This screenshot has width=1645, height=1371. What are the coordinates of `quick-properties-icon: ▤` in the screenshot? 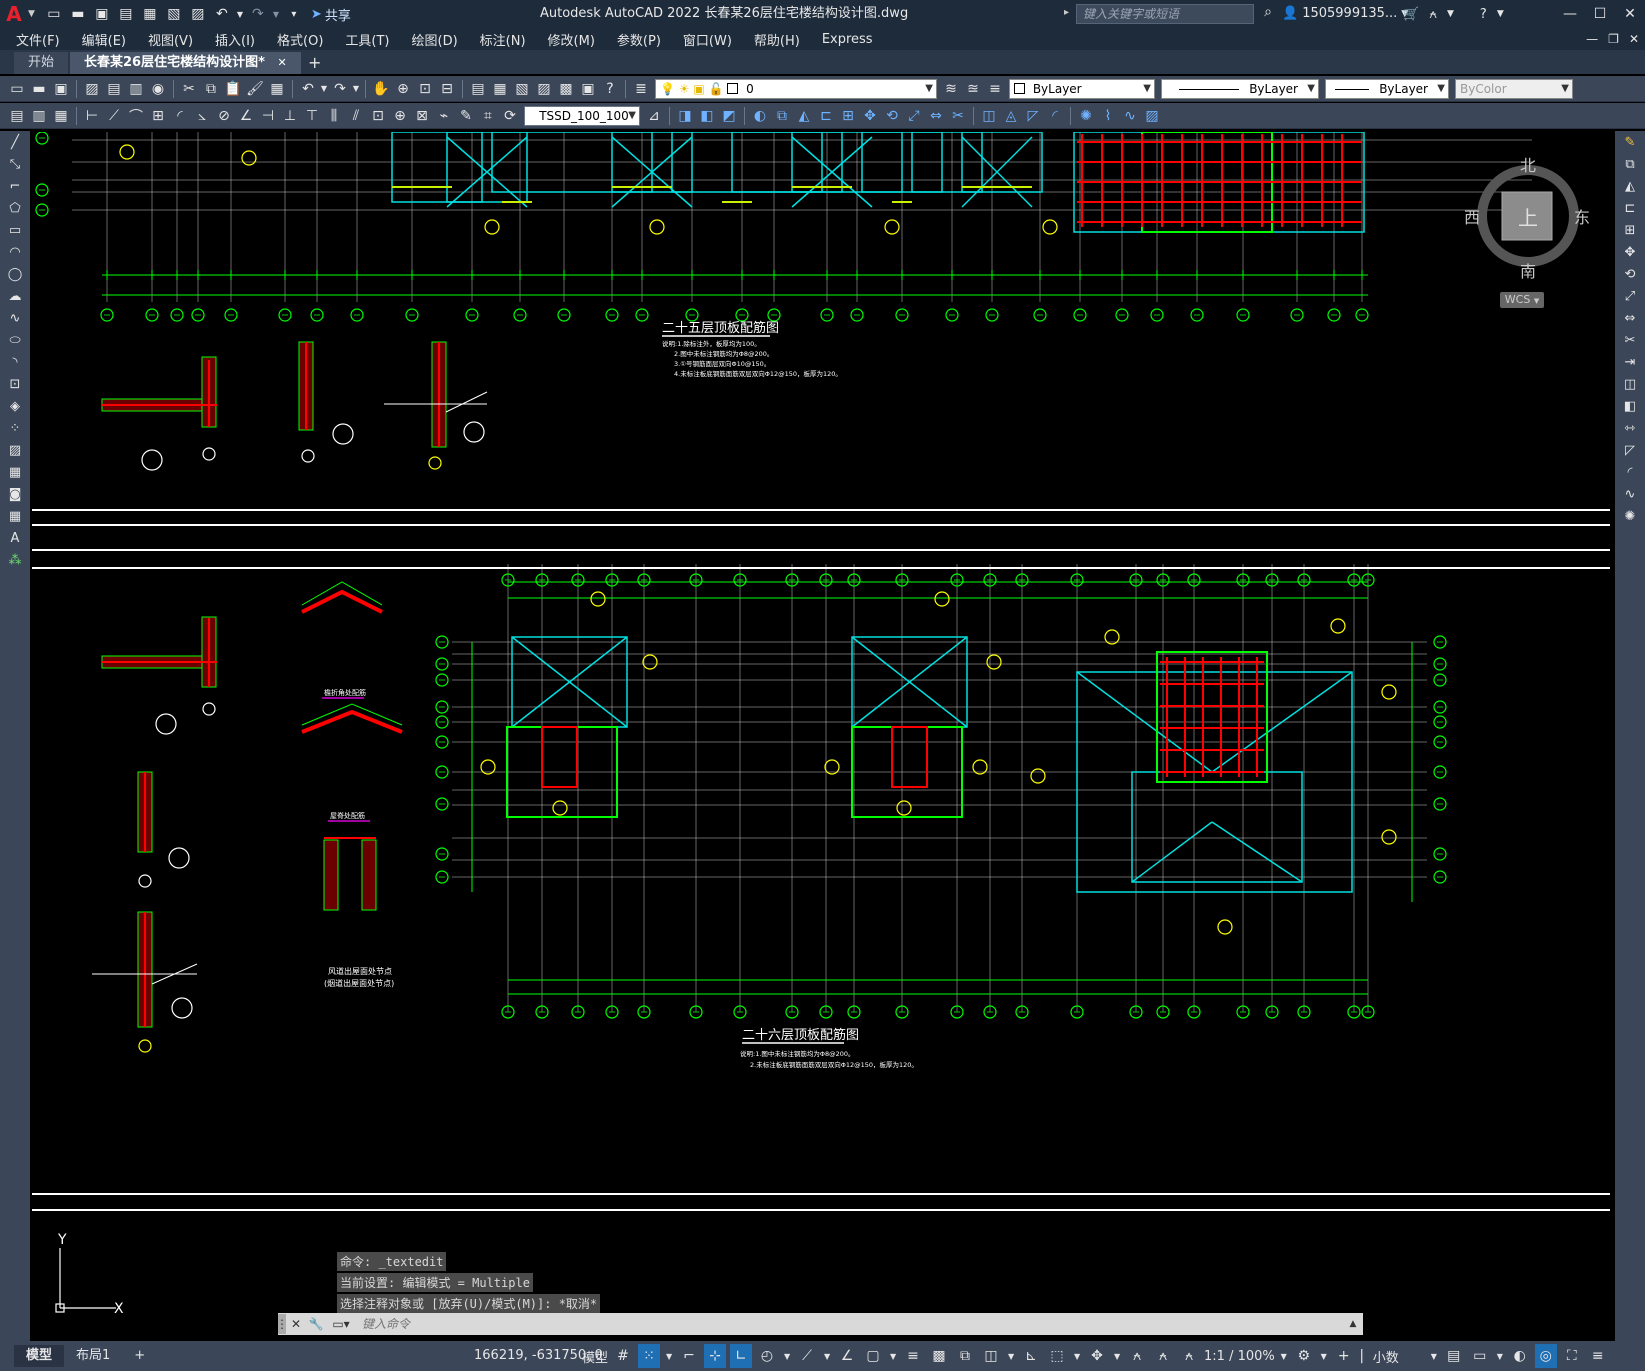 It's located at (1454, 1356).